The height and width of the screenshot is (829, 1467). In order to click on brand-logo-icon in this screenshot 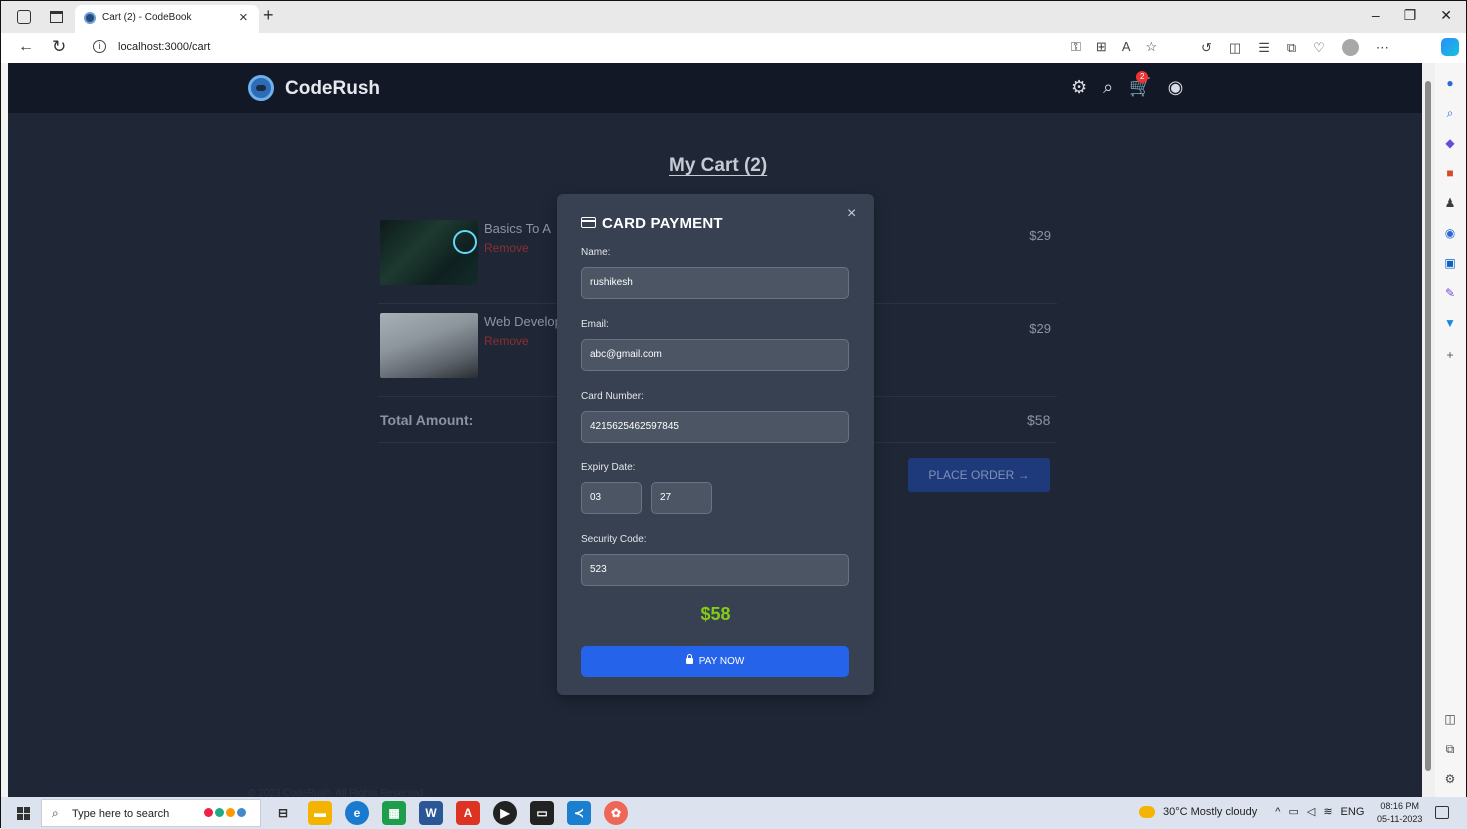, I will do `click(261, 88)`.